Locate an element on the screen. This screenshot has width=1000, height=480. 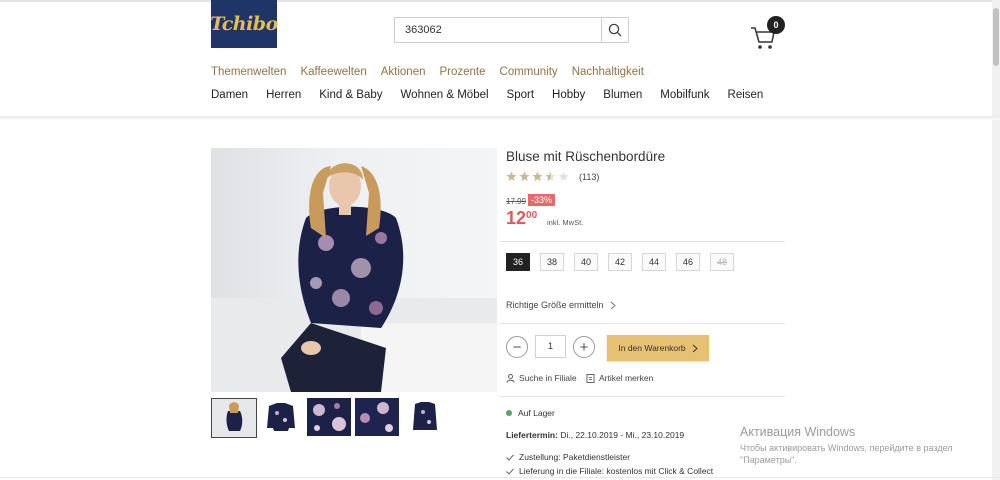
stock-status-label: Auf Lager is located at coordinates (536, 413).